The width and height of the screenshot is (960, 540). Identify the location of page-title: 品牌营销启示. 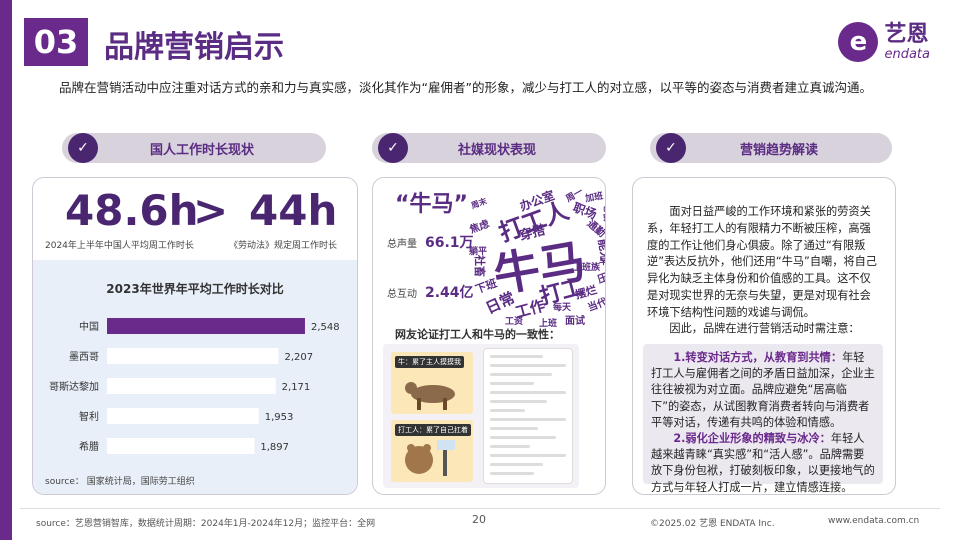
(194, 47).